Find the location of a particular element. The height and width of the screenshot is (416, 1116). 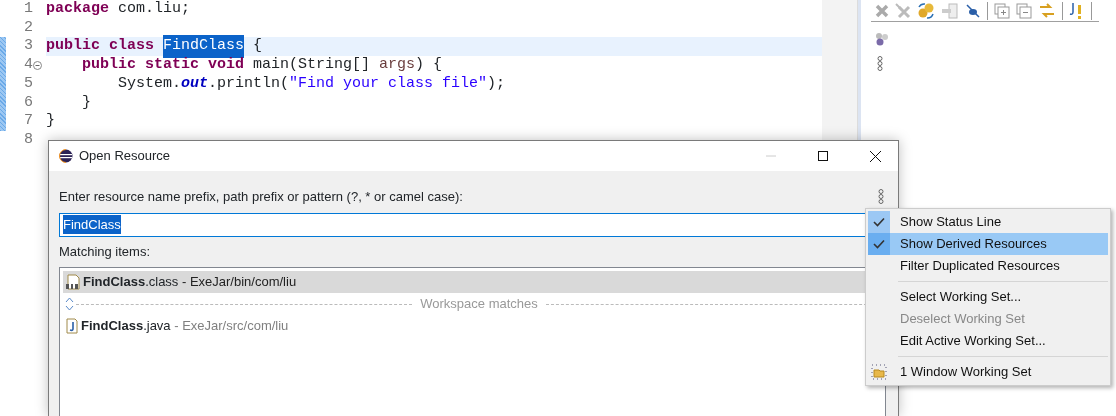

code-line: System.out.println("Find your class file"); is located at coordinates (312, 84).